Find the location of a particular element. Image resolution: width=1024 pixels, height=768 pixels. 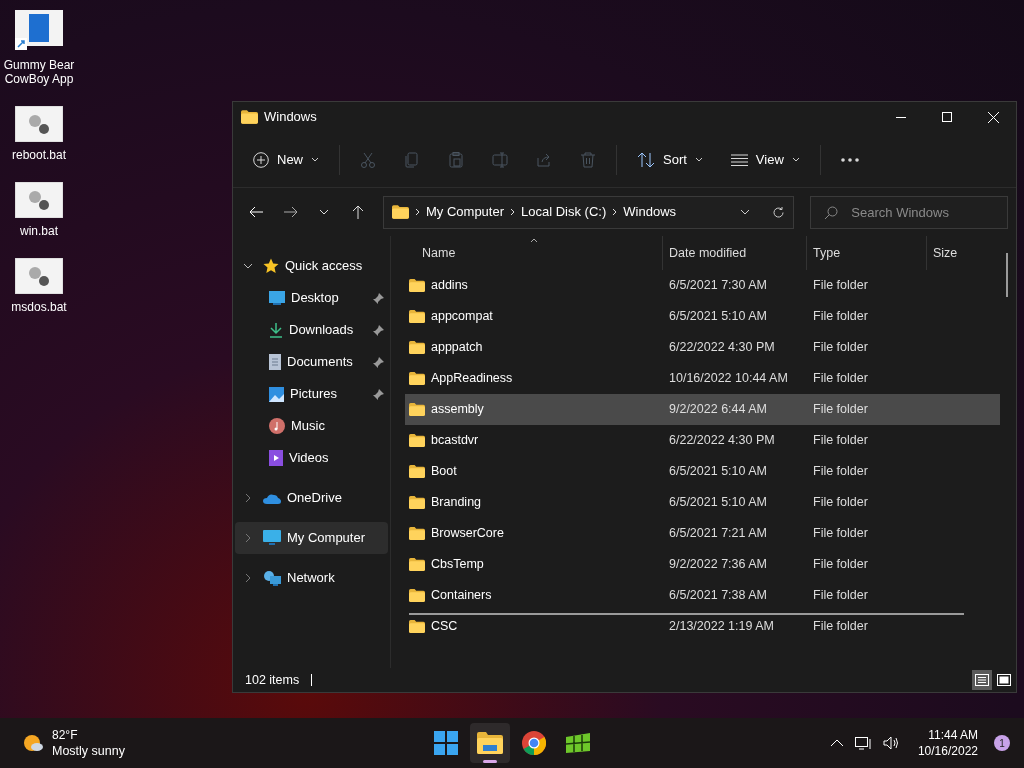

nav-item: Desktop is located at coordinates (311, 298).